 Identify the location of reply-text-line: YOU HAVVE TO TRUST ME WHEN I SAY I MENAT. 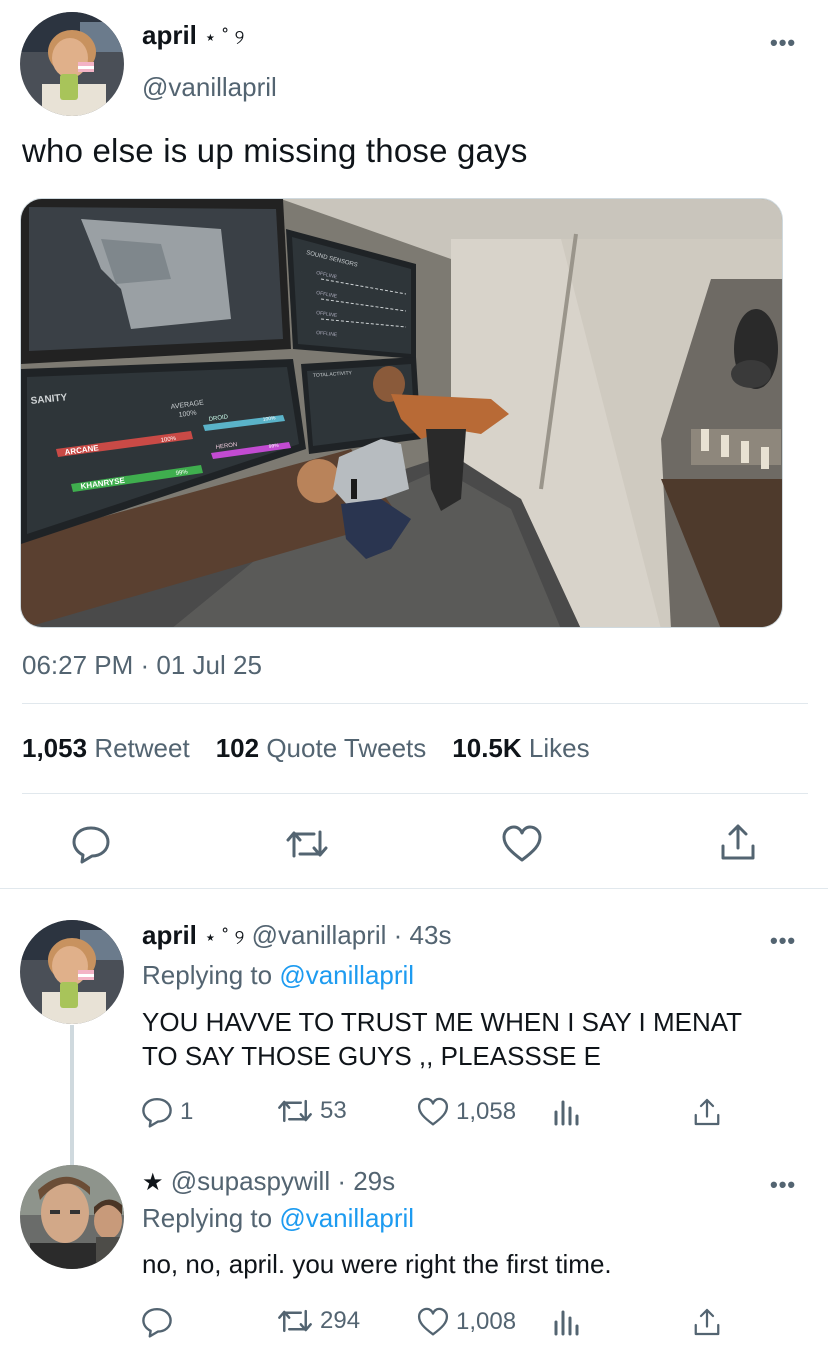
(442, 1022).